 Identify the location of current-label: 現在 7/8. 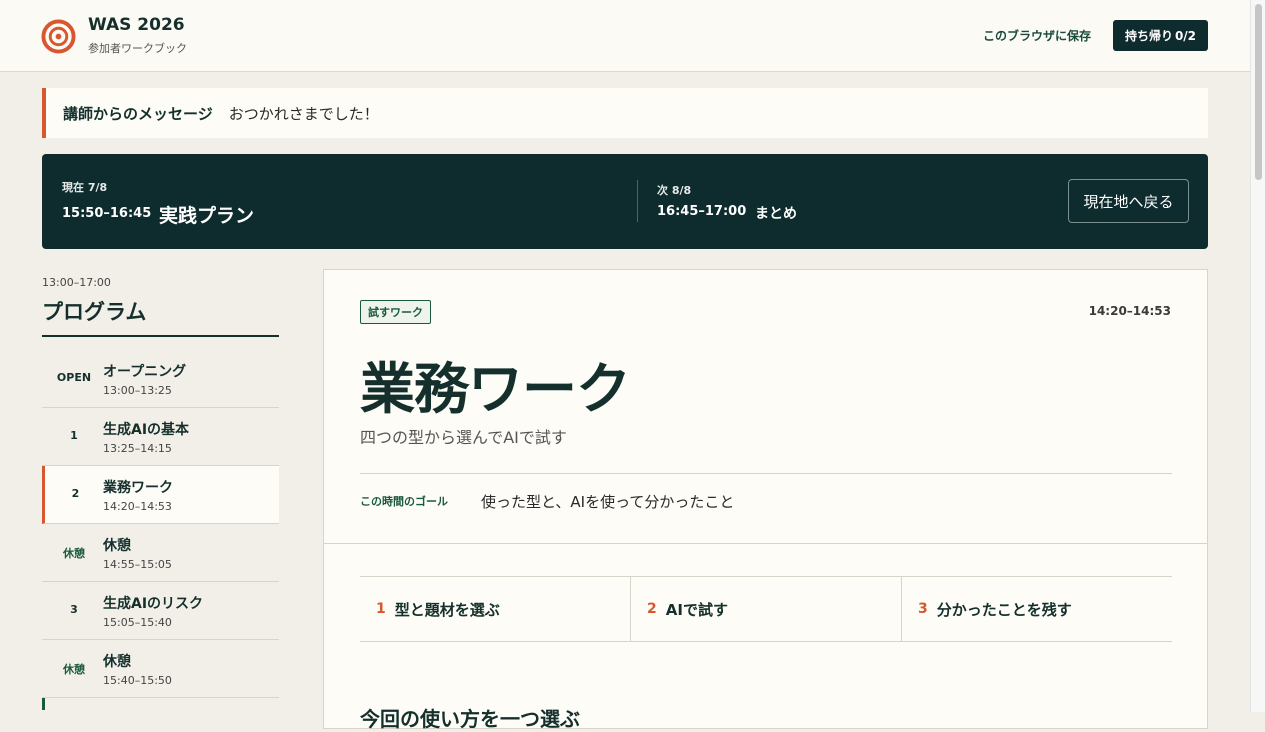
(85, 187).